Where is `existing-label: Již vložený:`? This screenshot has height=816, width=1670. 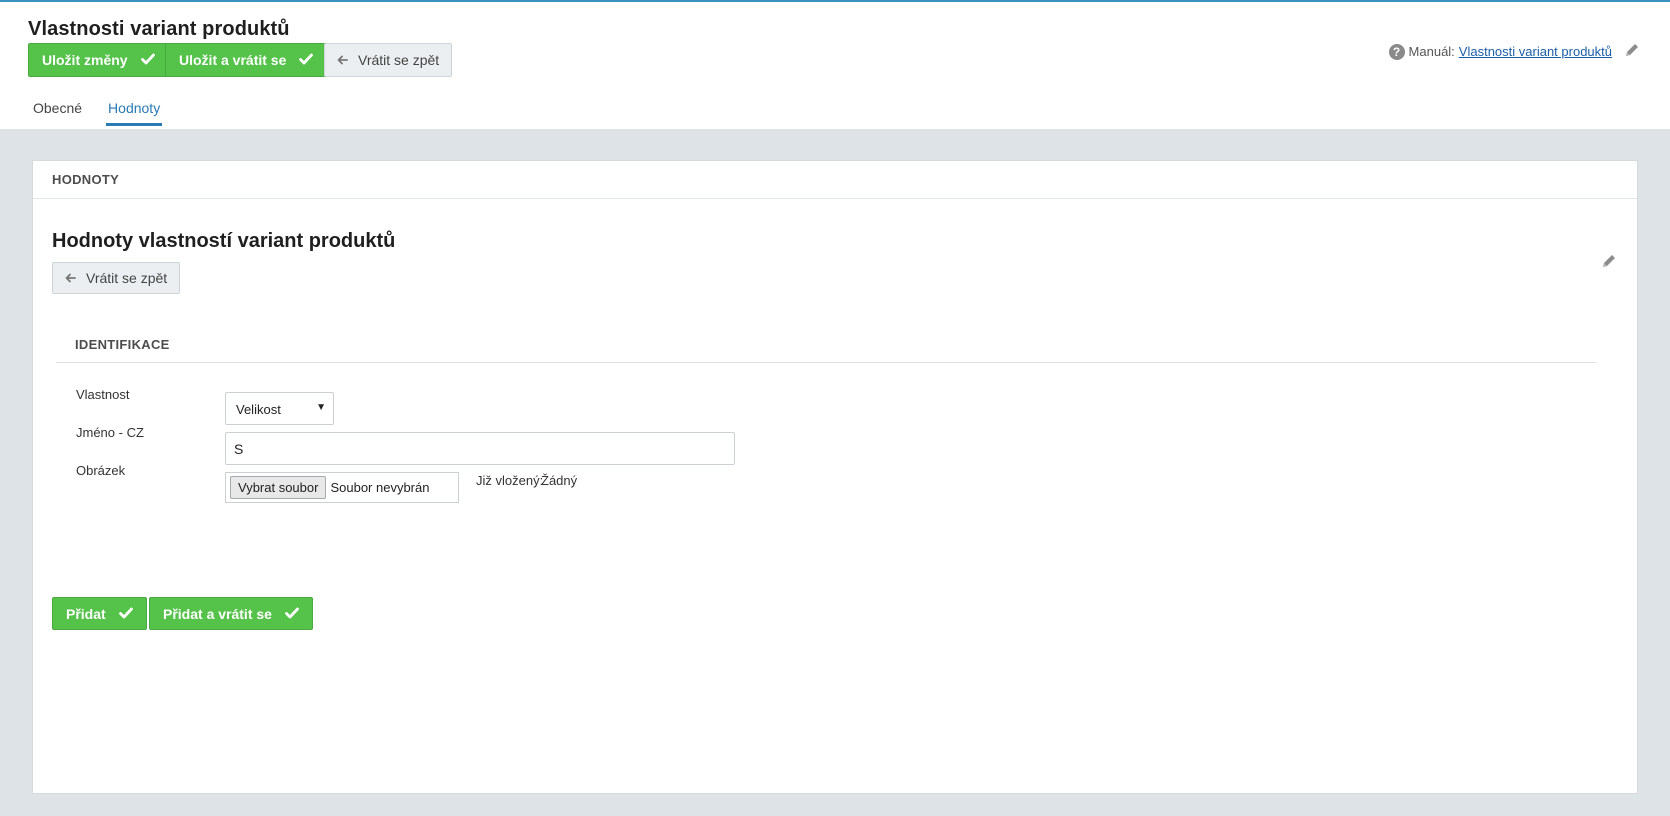 existing-label: Již vložený: is located at coordinates (510, 480).